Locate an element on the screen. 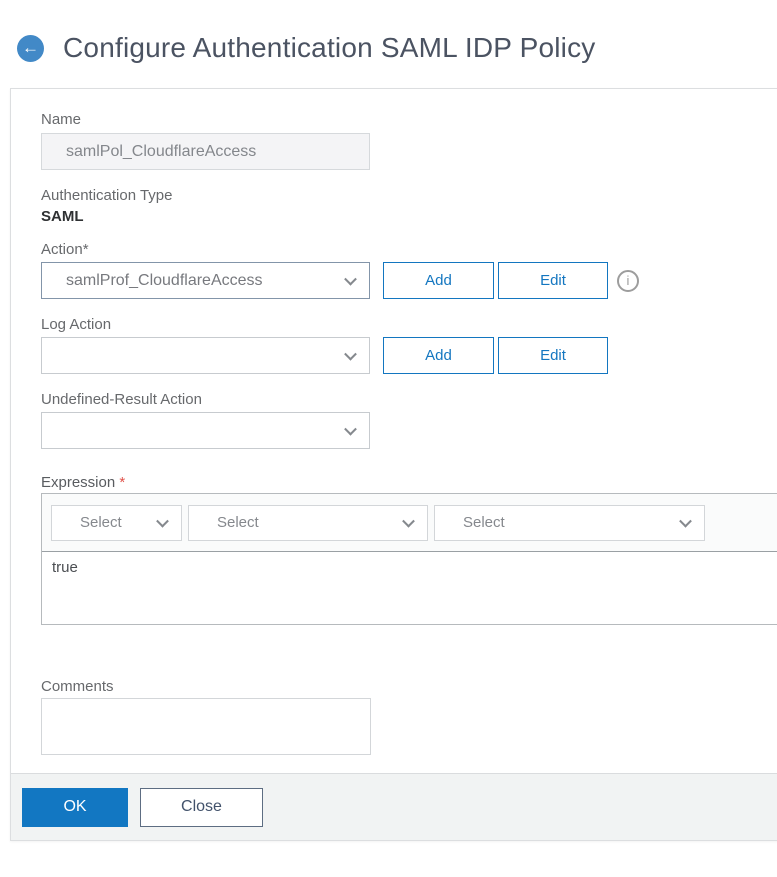  expression-label-text: Expression is located at coordinates (78, 482).